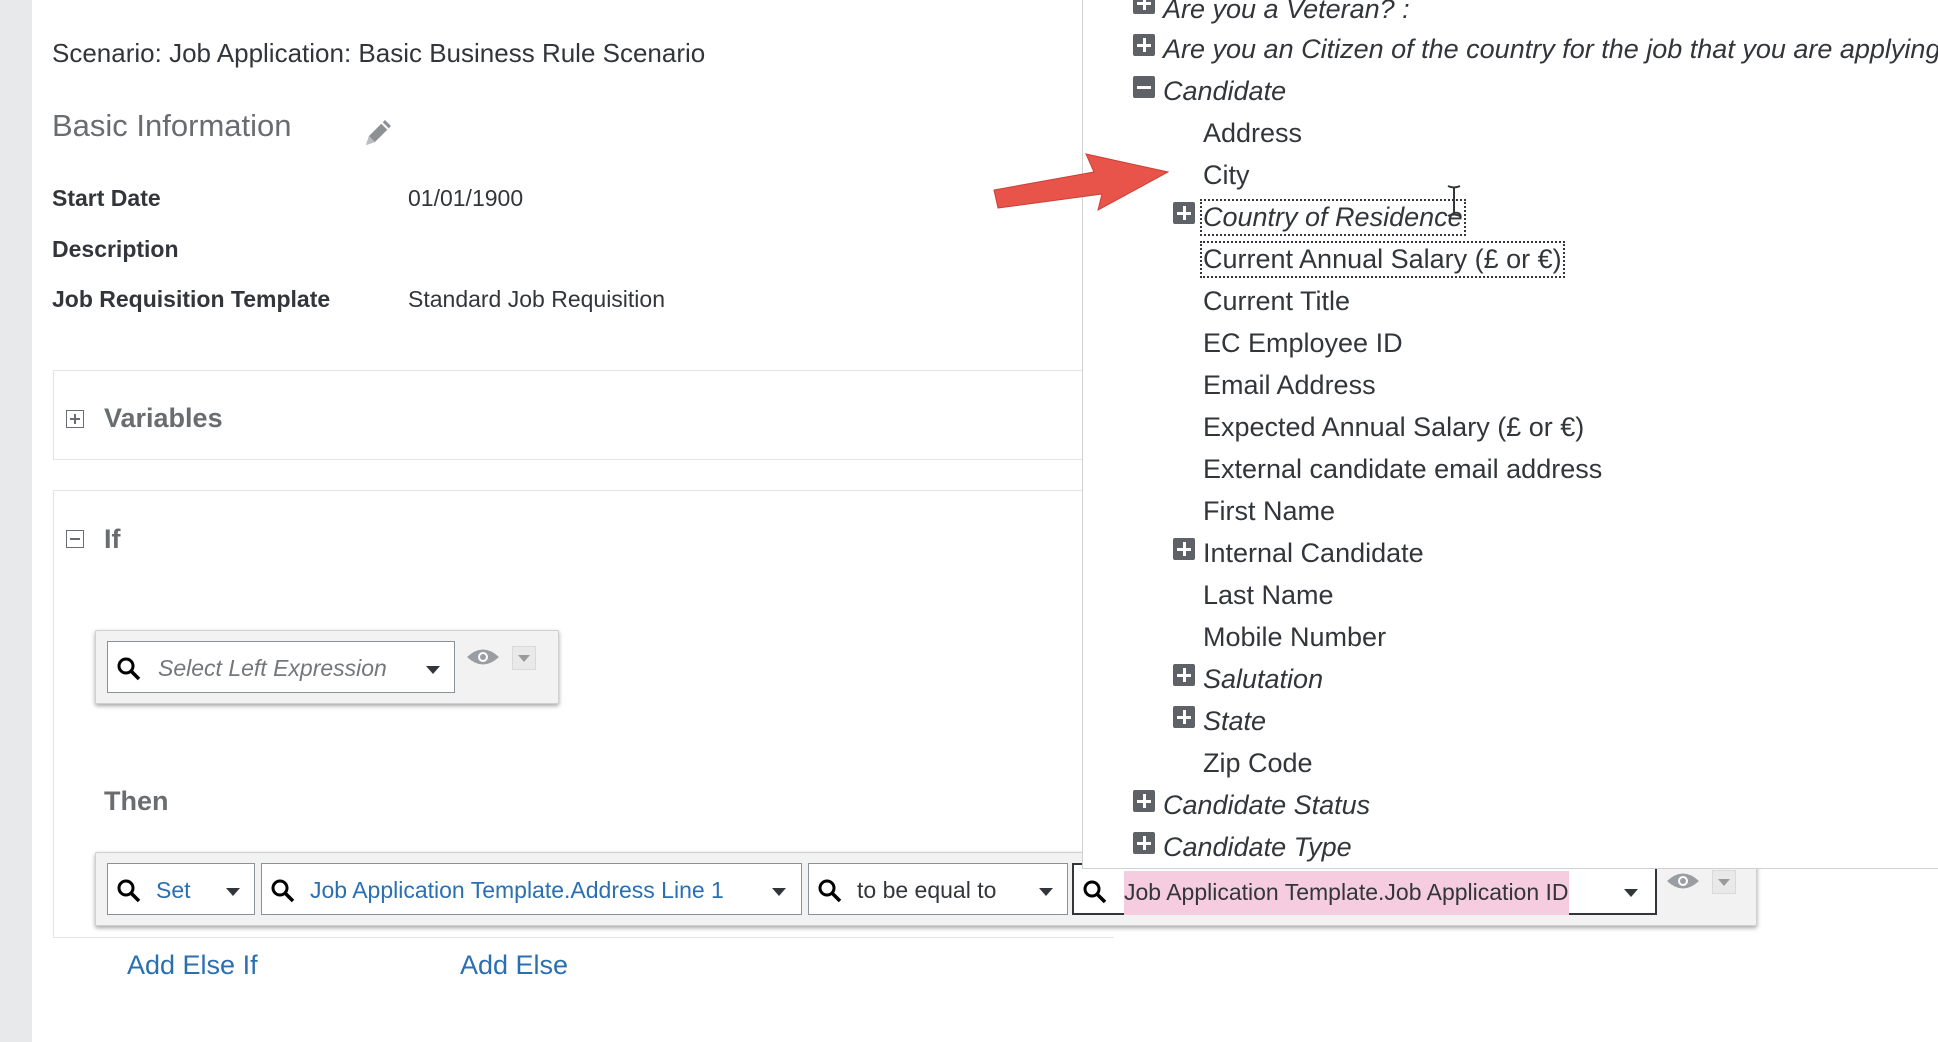 The image size is (1938, 1042). I want to click on then-operator-value: to be equal to, so click(927, 890).